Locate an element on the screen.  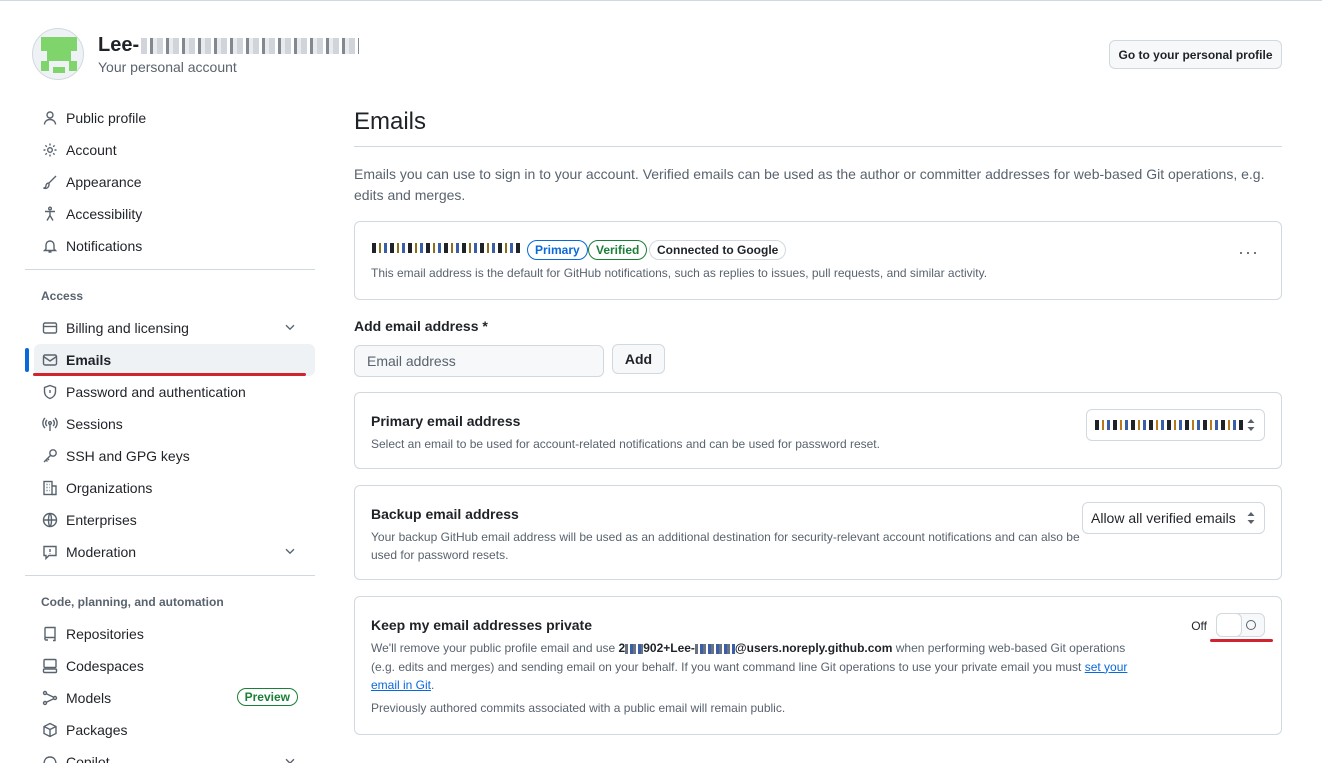
sidebar-item-ssh-gpg: SSH and GPG keys is located at coordinates (170, 456).